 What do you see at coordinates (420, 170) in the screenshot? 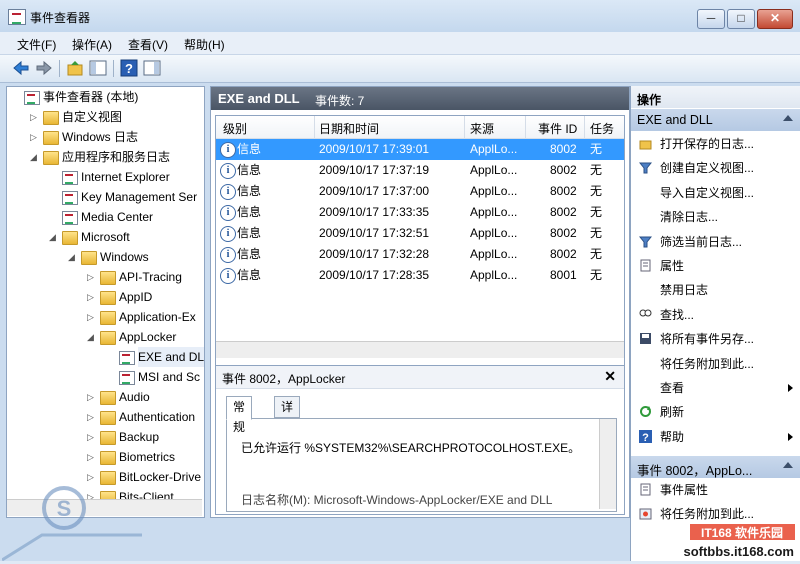
I see `event-row: i 信息 2009/10/17 17:37:19 ApplLo... 8002 无` at bounding box center [420, 170].